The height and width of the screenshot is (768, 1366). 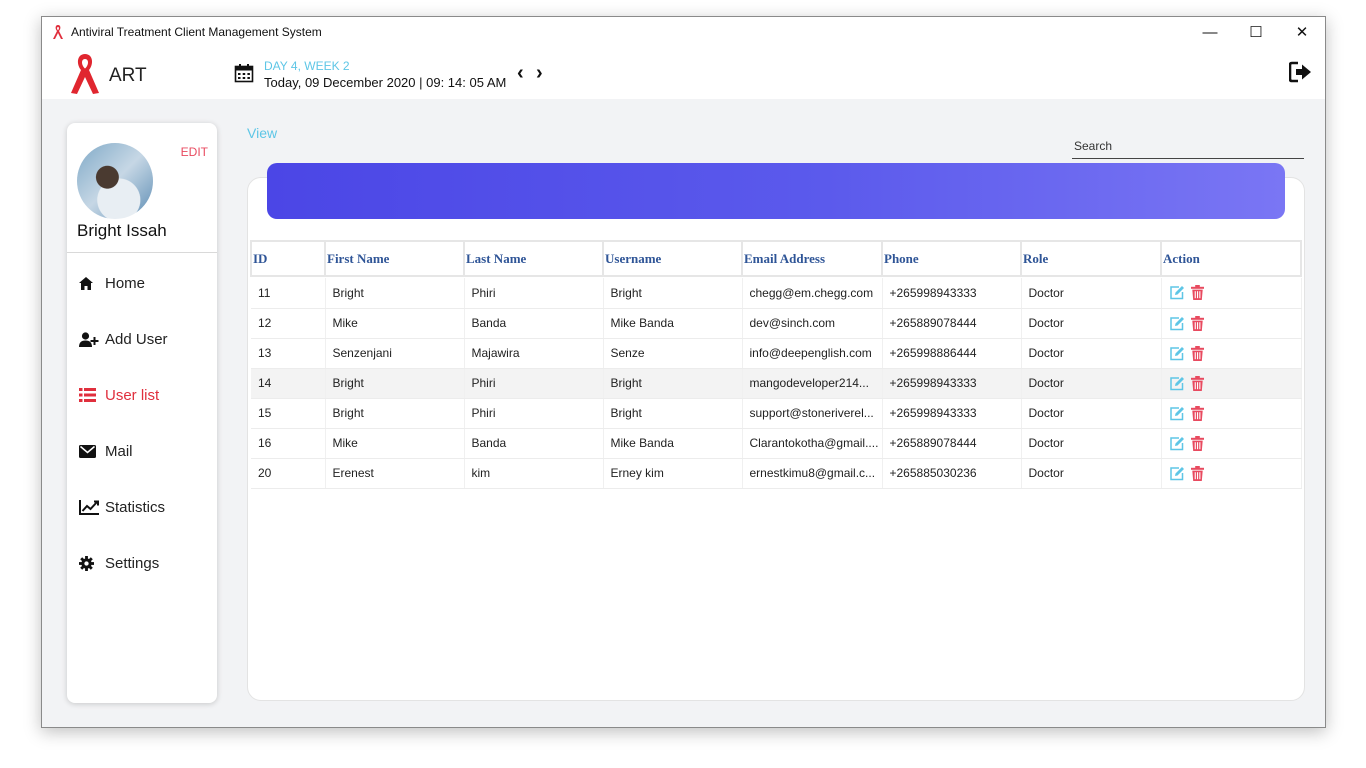 I want to click on cell-email: chegg@em.chegg.com, so click(x=812, y=293).